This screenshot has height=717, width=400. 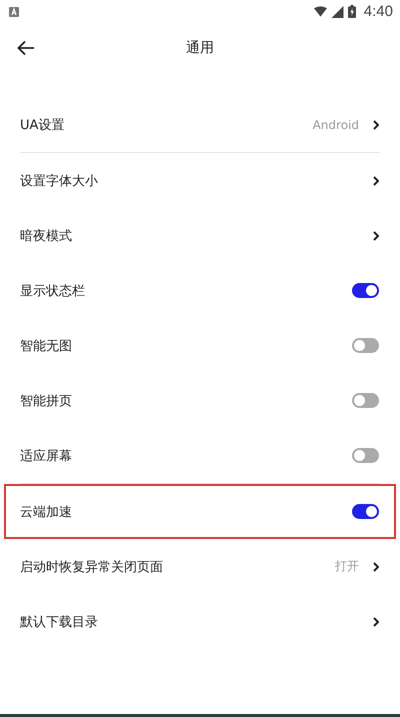 I want to click on setting-value: Android, so click(x=335, y=125).